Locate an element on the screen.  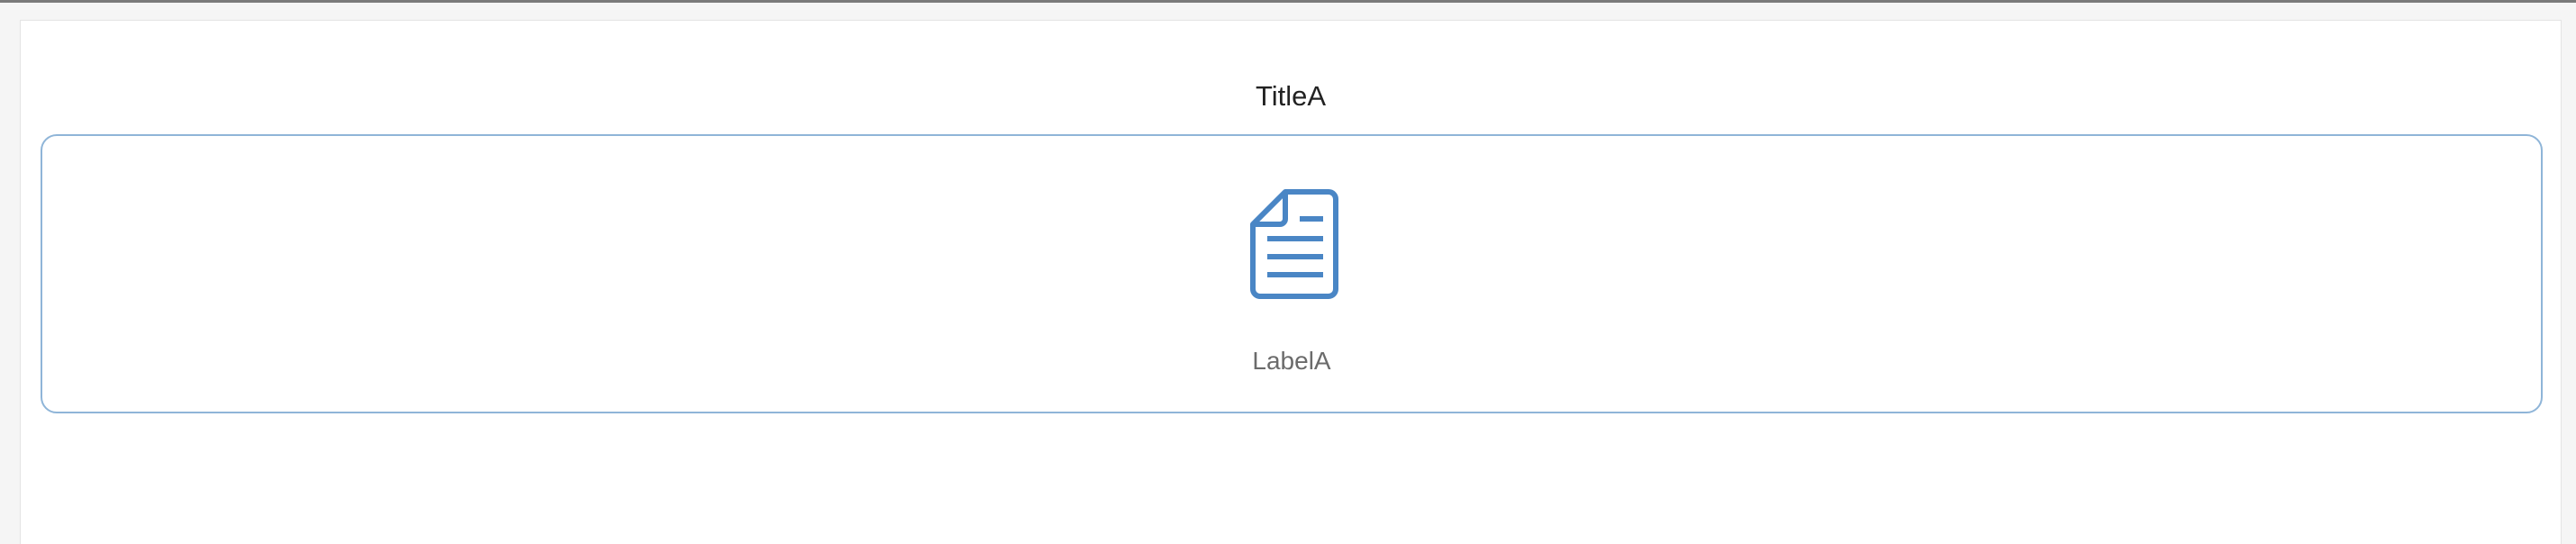
card-label: LabelA is located at coordinates (1291, 361).